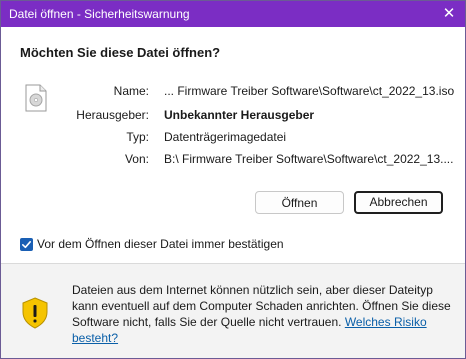  Describe the element at coordinates (299, 202) in the screenshot. I see `open-button: Öffnen` at that location.